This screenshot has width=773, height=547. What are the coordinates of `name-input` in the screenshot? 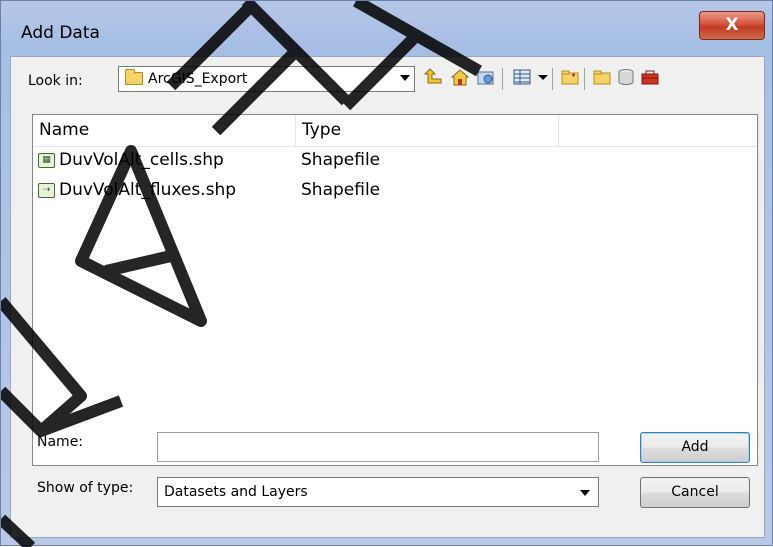 It's located at (378, 447).